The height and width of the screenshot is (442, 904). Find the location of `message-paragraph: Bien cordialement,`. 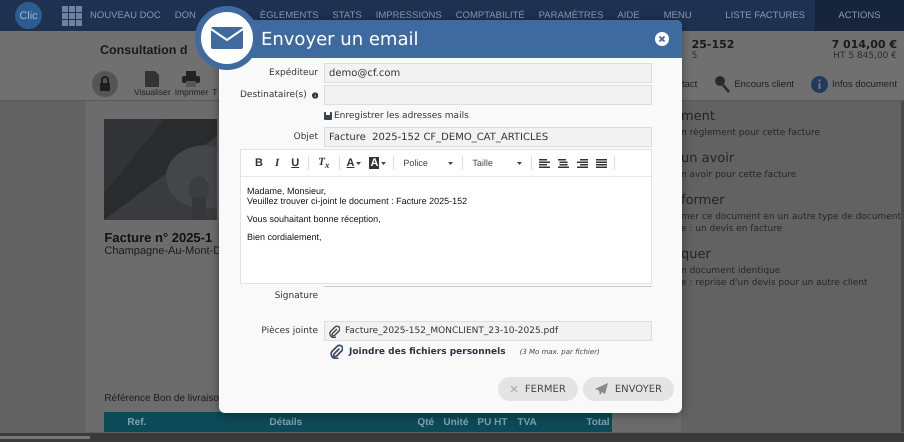

message-paragraph: Bien cordialement, is located at coordinates (285, 237).